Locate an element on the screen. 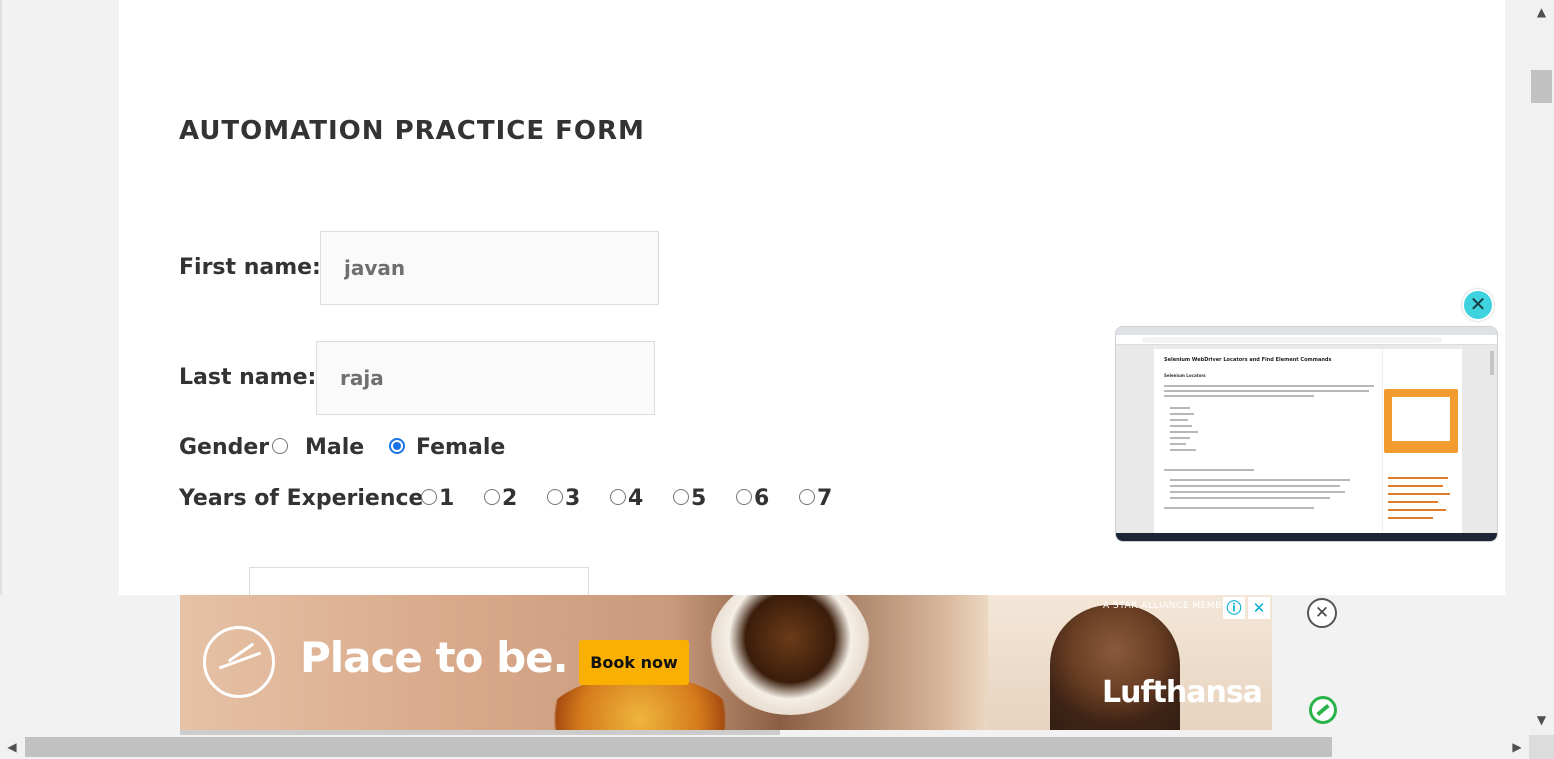 Image resolution: width=1554 pixels, height=759 pixels. video-close-button: ✕ is located at coordinates (1478, 305).